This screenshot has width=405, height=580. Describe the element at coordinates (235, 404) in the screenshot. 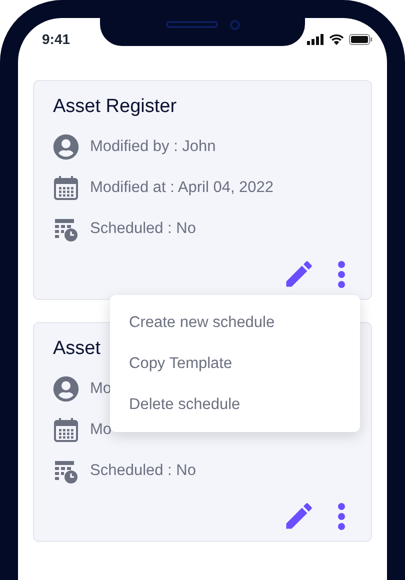

I see `menu-item: Delete schedule` at that location.